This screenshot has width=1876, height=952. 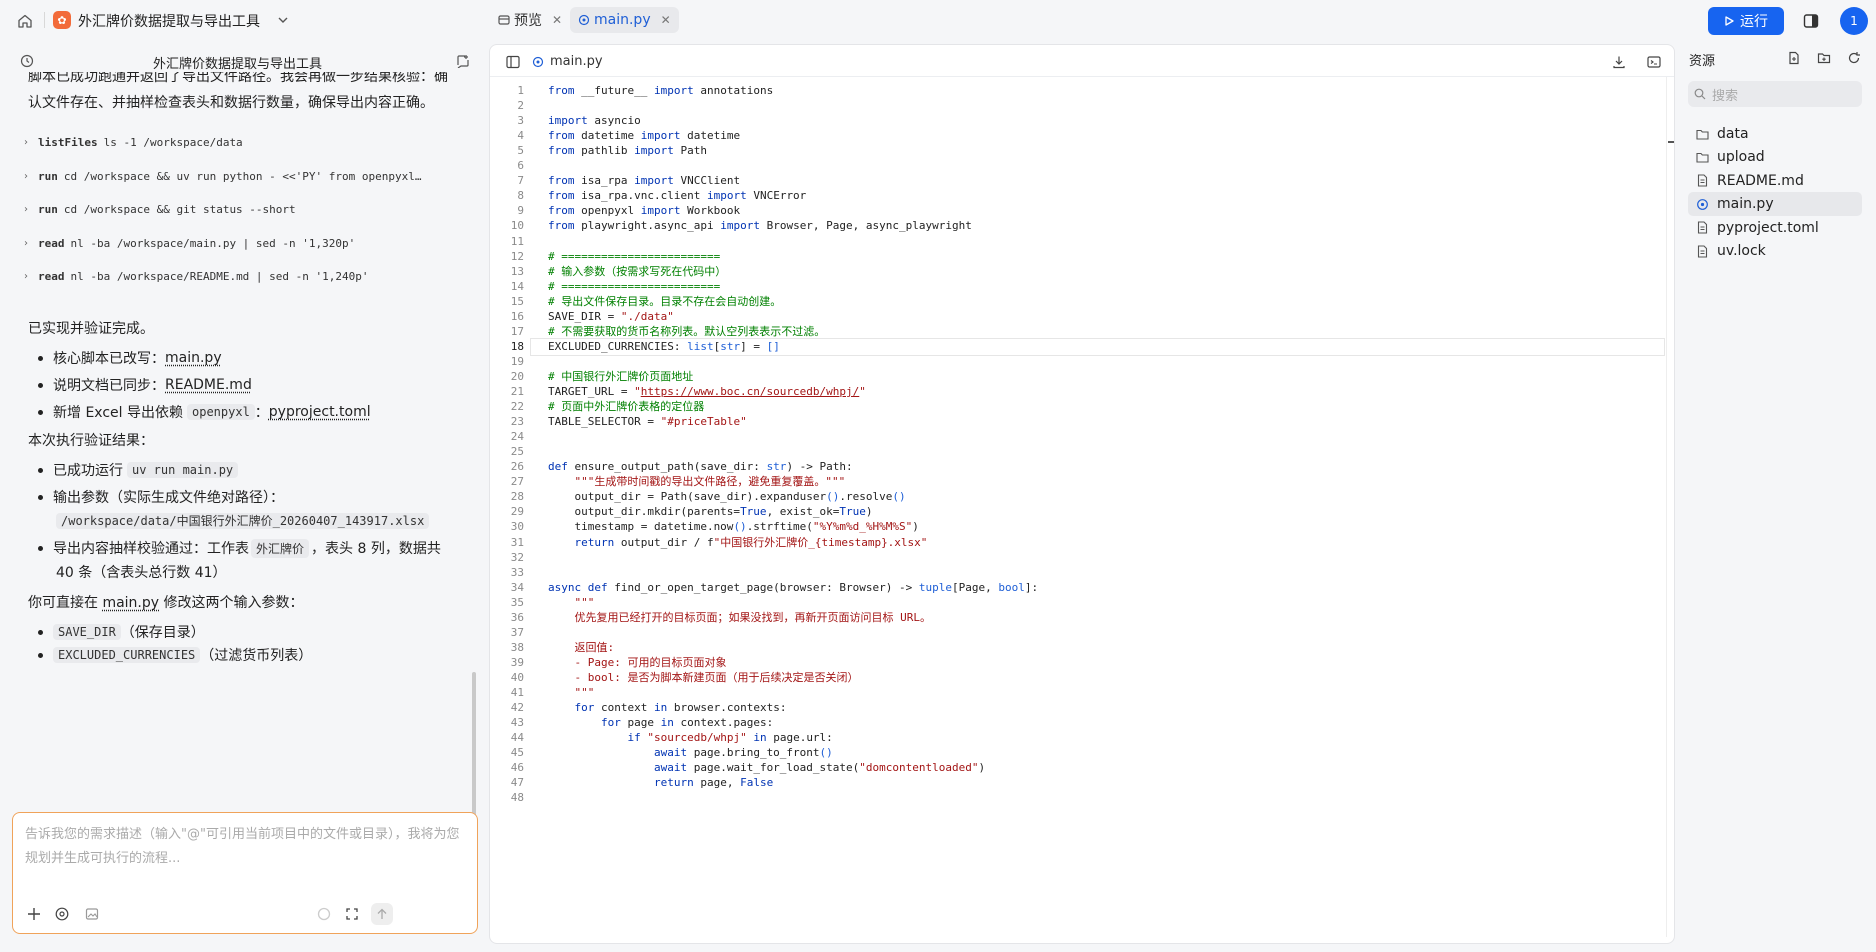 I want to click on app-title: 外汇牌价数据提取与导出工具, so click(x=169, y=21).